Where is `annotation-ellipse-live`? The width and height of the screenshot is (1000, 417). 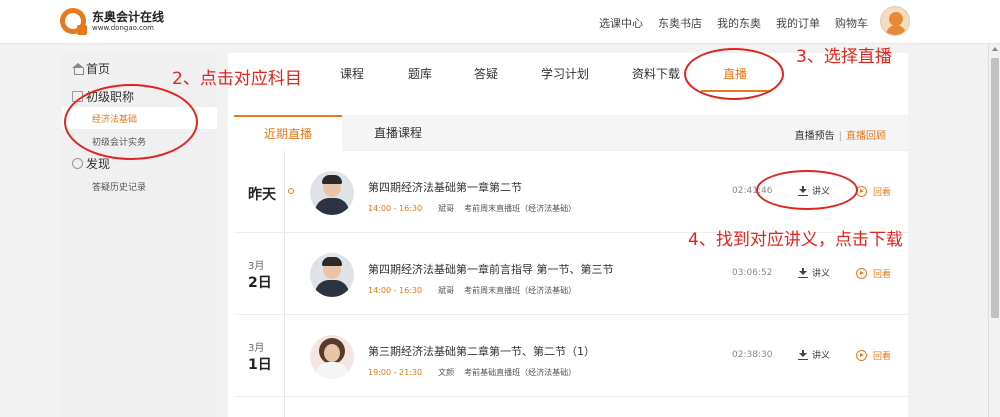 annotation-ellipse-live is located at coordinates (734, 74).